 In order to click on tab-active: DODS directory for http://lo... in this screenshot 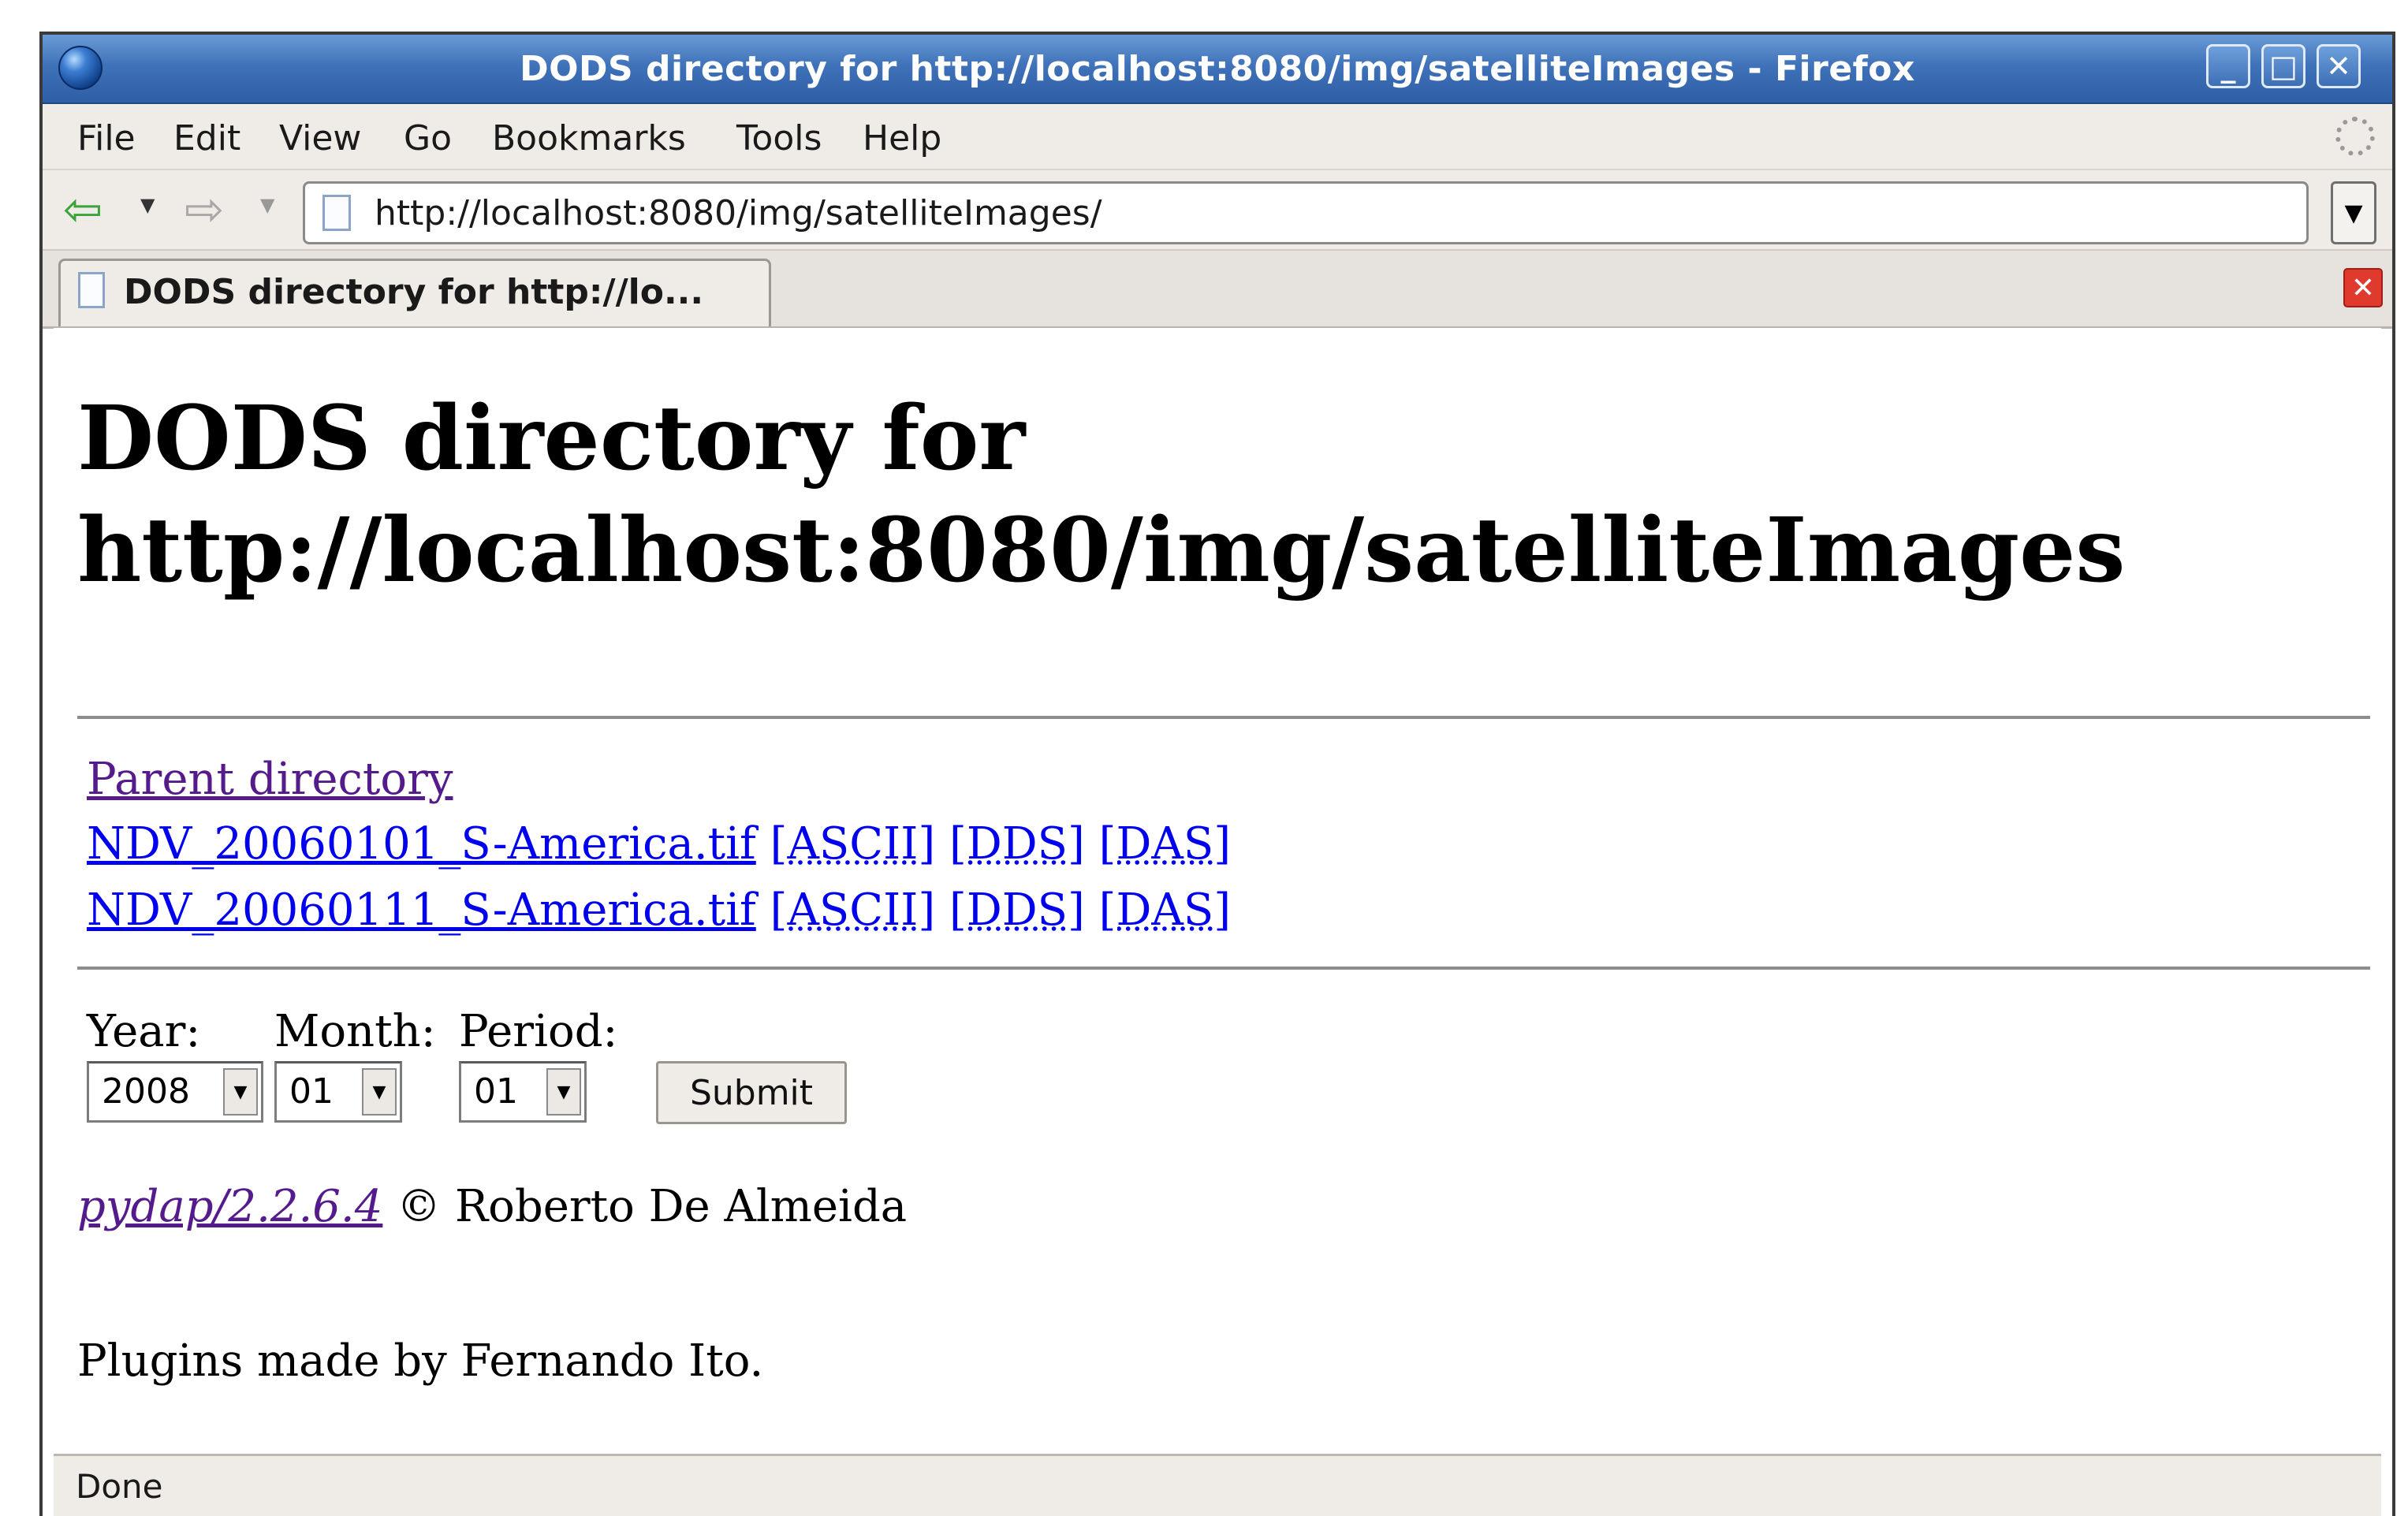, I will do `click(415, 292)`.